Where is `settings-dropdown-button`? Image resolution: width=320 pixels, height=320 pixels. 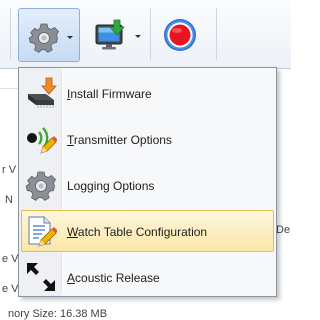 settings-dropdown-button is located at coordinates (49, 35).